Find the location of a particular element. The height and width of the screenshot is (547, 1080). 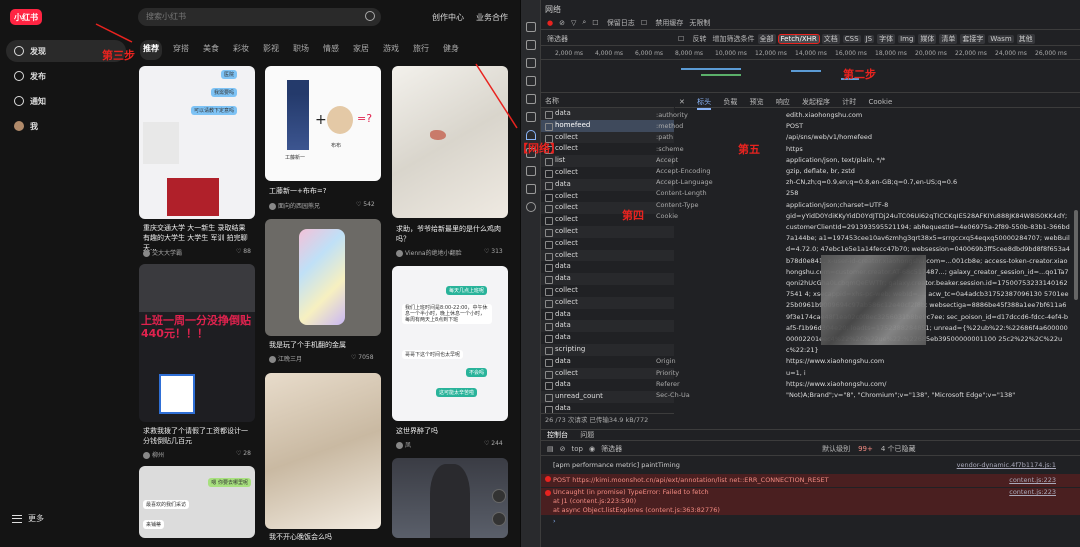

note-title: 工藤新一+布布=? is located at coordinates (324, 191).